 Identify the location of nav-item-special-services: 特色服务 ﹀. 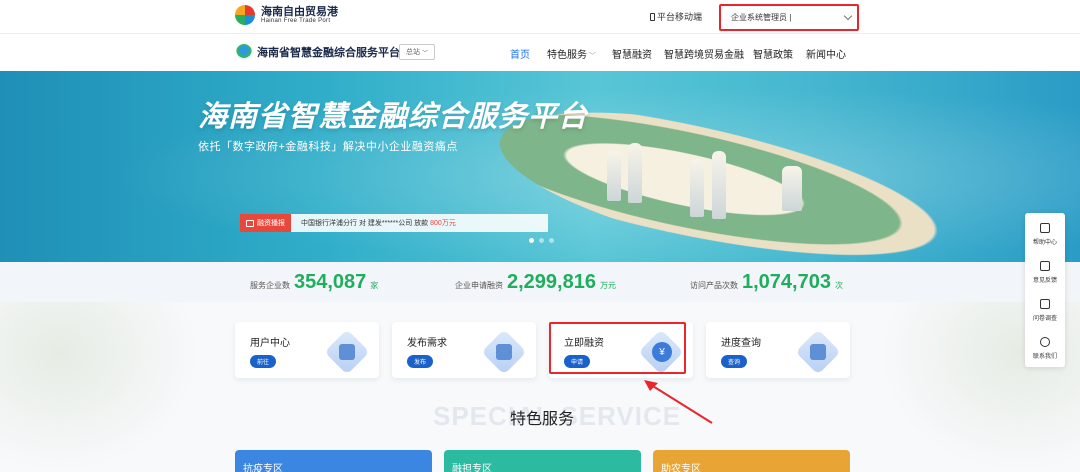
(571, 53).